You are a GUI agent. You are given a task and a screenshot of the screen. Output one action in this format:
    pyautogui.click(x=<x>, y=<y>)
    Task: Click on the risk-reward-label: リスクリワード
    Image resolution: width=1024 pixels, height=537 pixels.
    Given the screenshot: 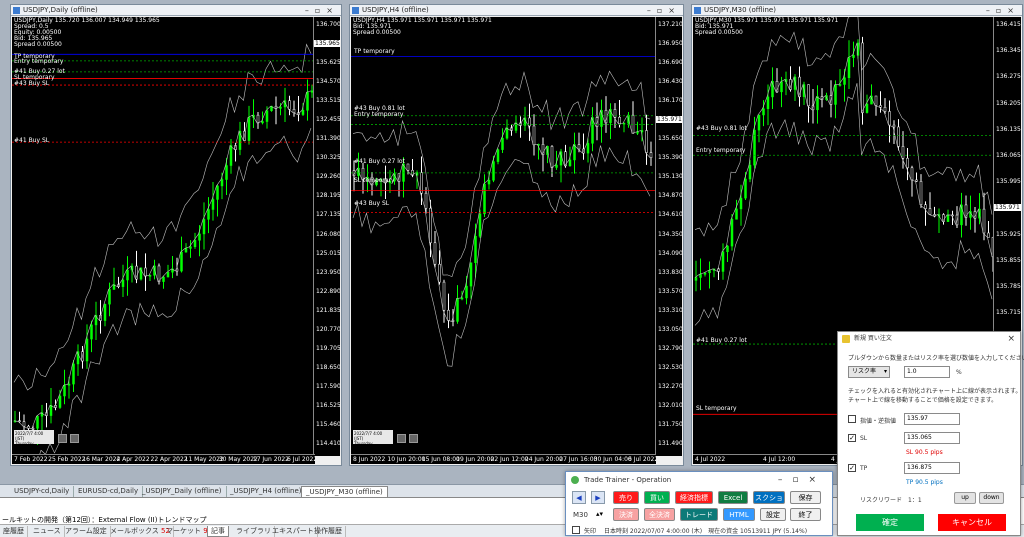 What is the action you would take?
    pyautogui.click(x=881, y=500)
    